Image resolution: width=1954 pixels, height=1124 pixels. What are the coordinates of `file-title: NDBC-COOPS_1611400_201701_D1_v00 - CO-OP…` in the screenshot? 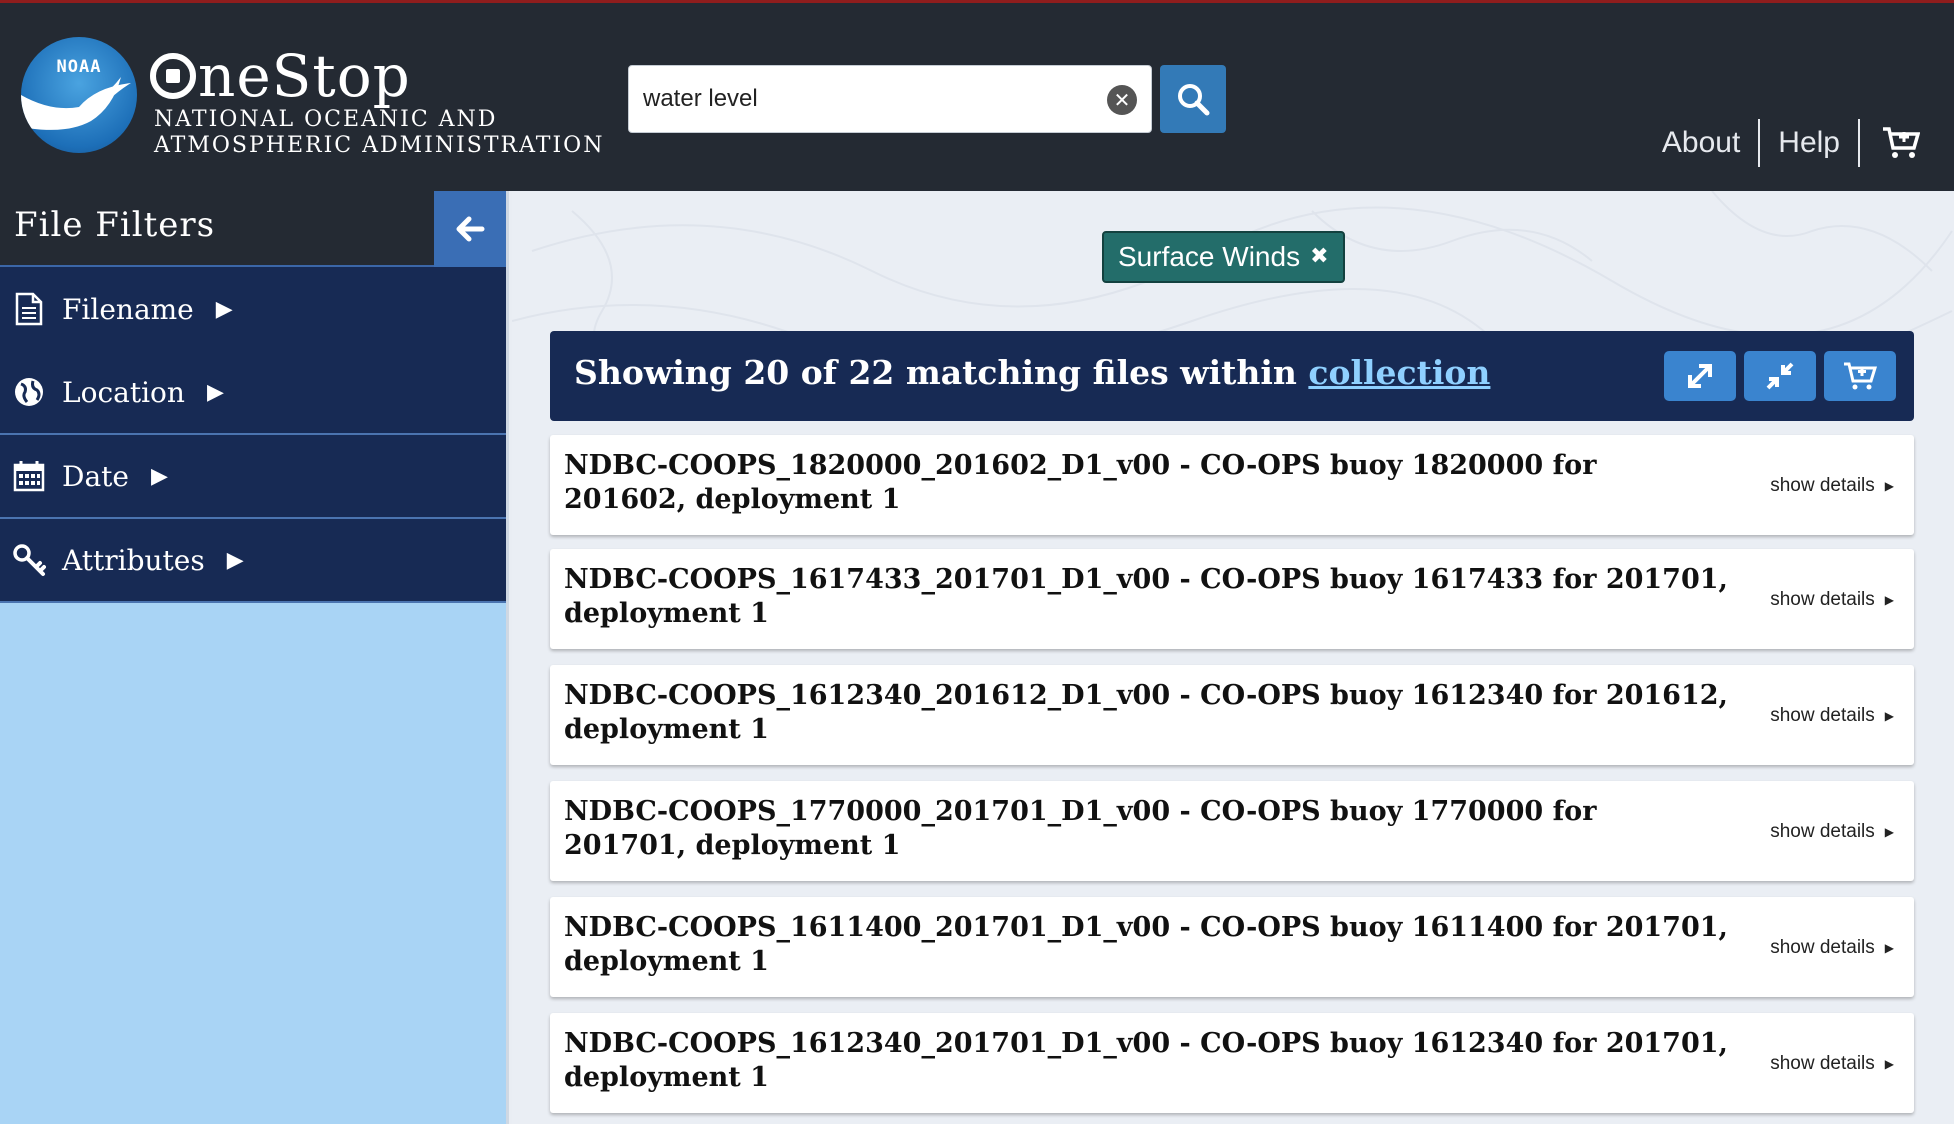 It's located at (1146, 944).